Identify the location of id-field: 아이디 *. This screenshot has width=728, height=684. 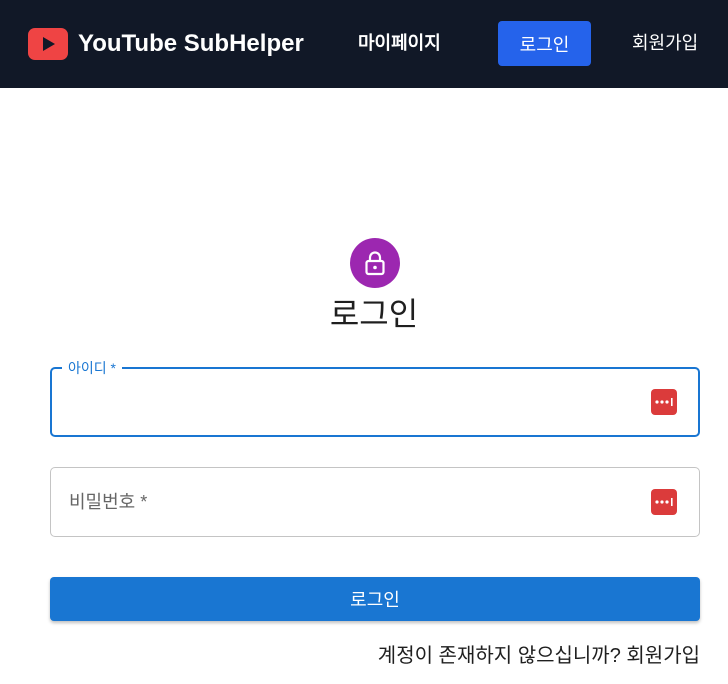
(375, 398).